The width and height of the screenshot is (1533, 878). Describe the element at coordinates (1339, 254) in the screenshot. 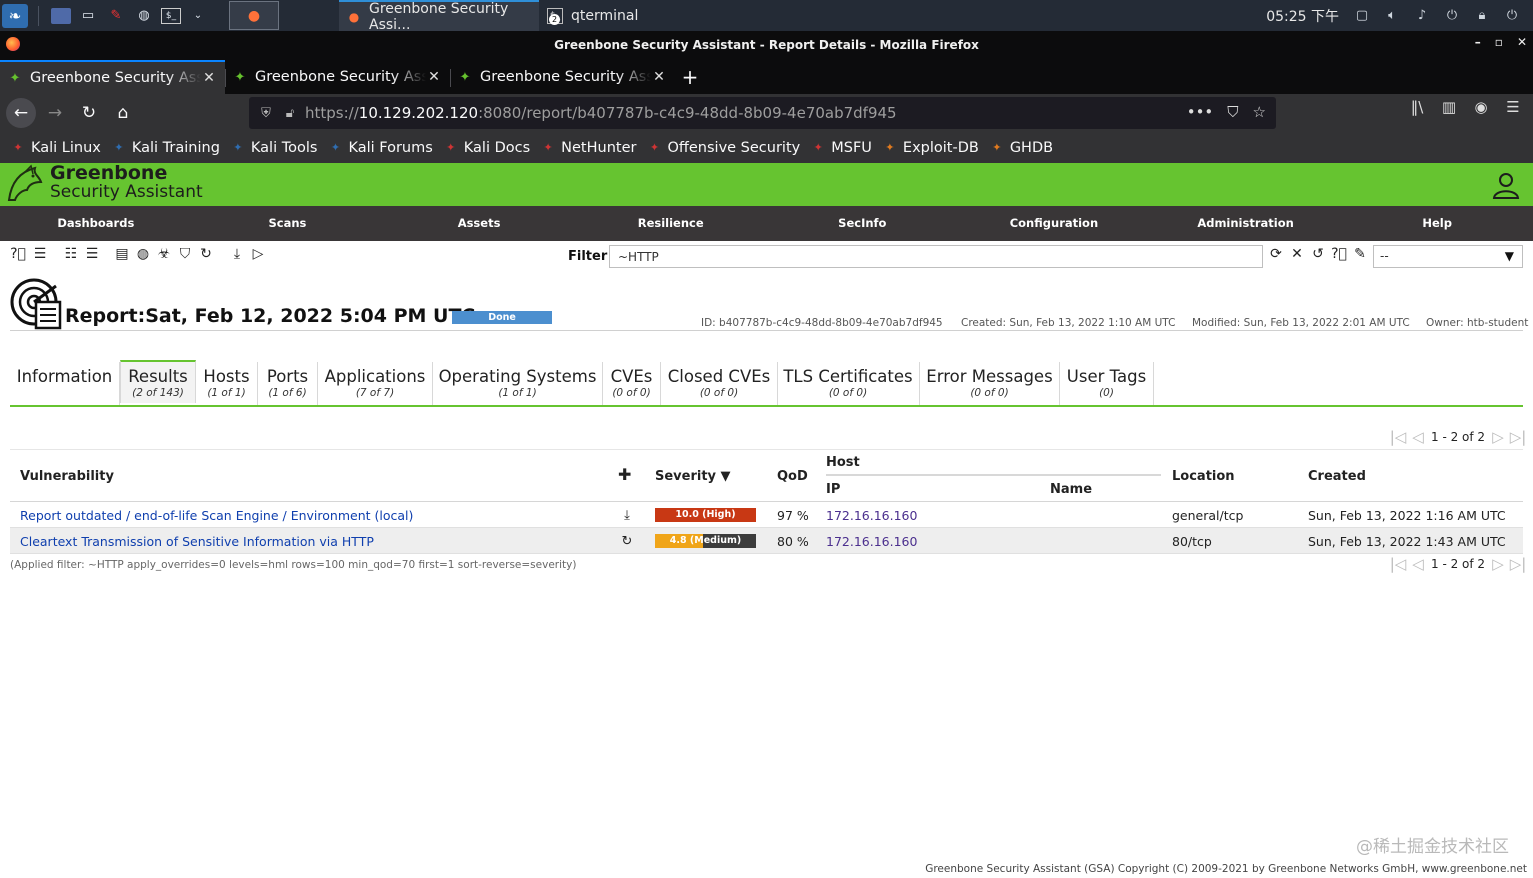

I see `filter-help-icon: ?⃝` at that location.